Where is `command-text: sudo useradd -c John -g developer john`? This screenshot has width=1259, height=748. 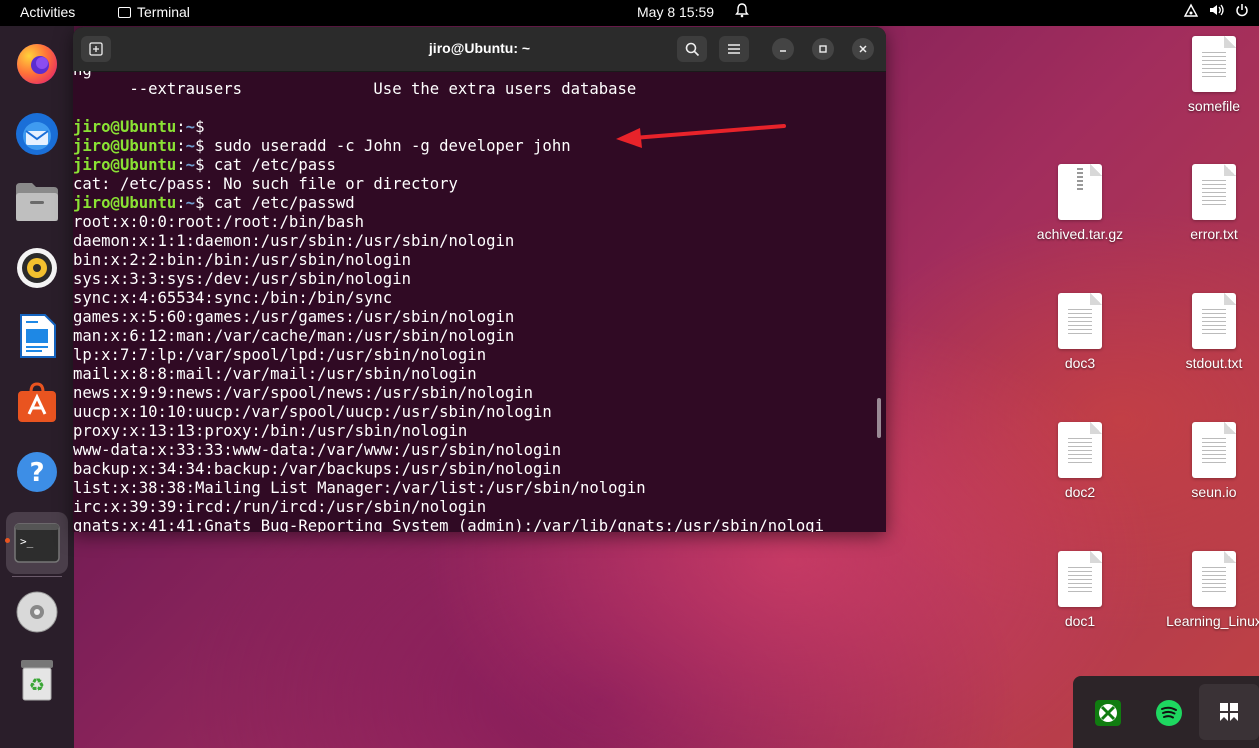
command-text: sudo useradd -c John -g developer john is located at coordinates (387, 146).